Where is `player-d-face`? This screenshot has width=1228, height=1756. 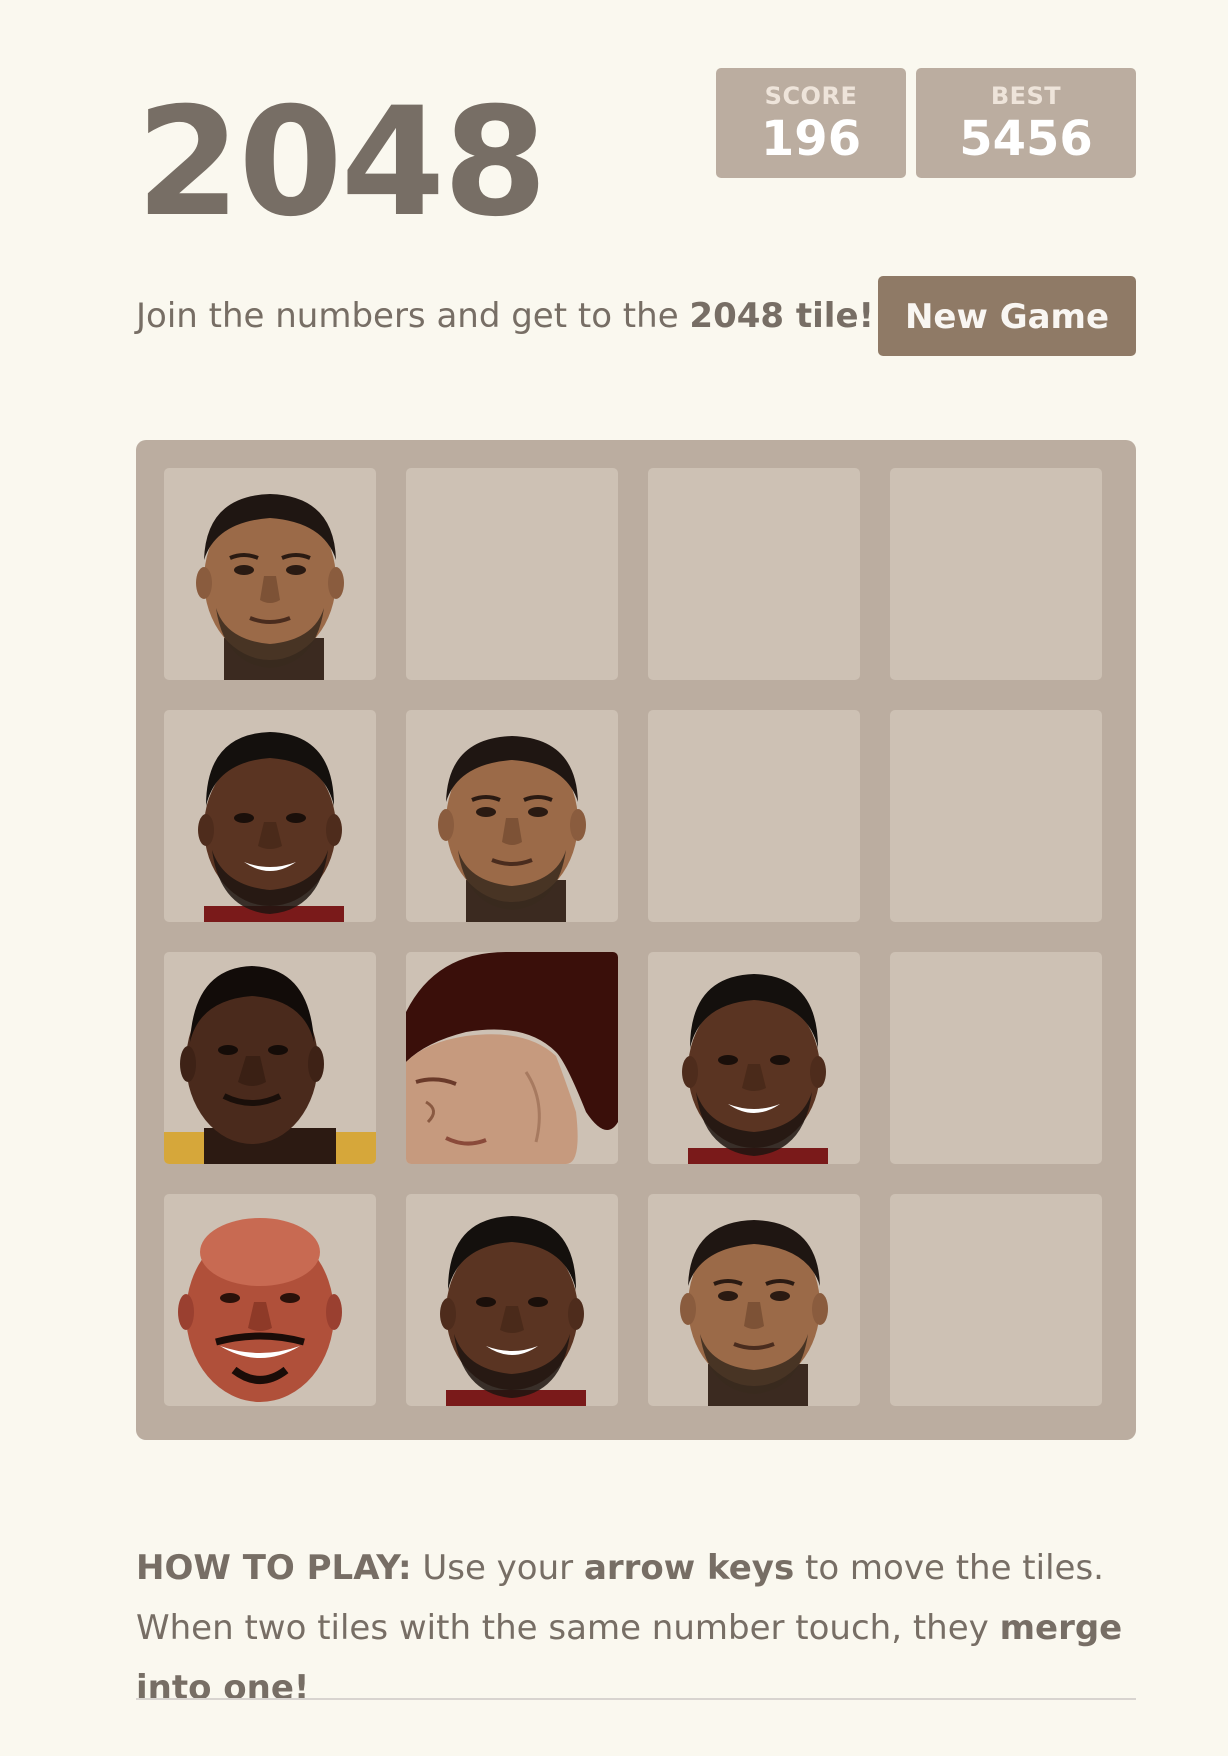 player-d-face is located at coordinates (512, 1058).